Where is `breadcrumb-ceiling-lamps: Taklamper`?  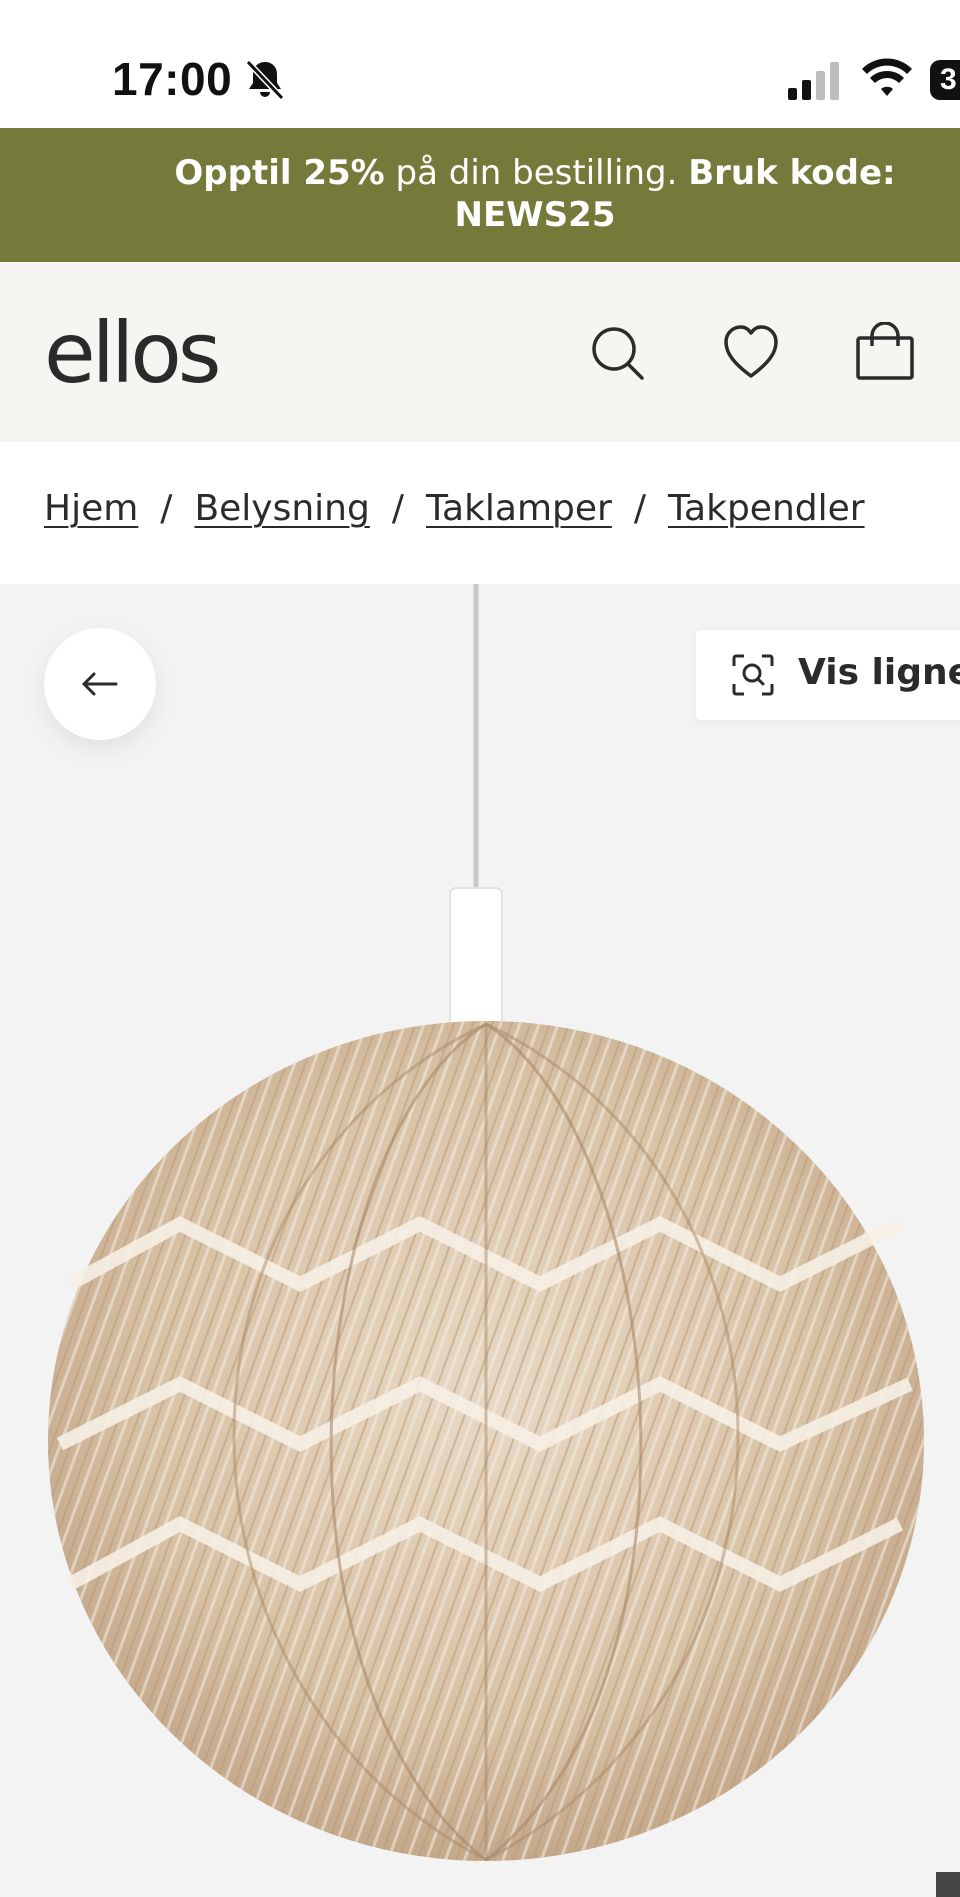 breadcrumb-ceiling-lamps: Taklamper is located at coordinates (519, 508).